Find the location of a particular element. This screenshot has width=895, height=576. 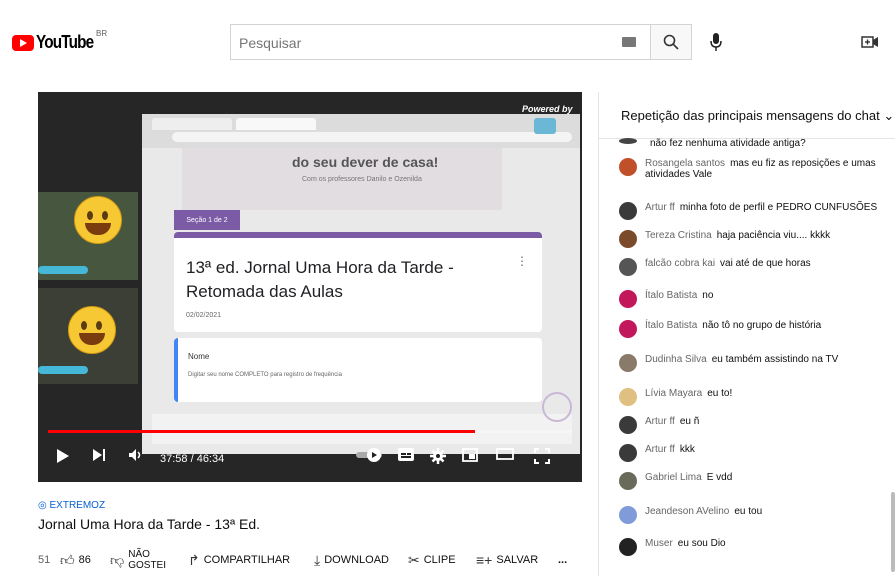

youtube-logo: YouTube BR is located at coordinates (59, 41).